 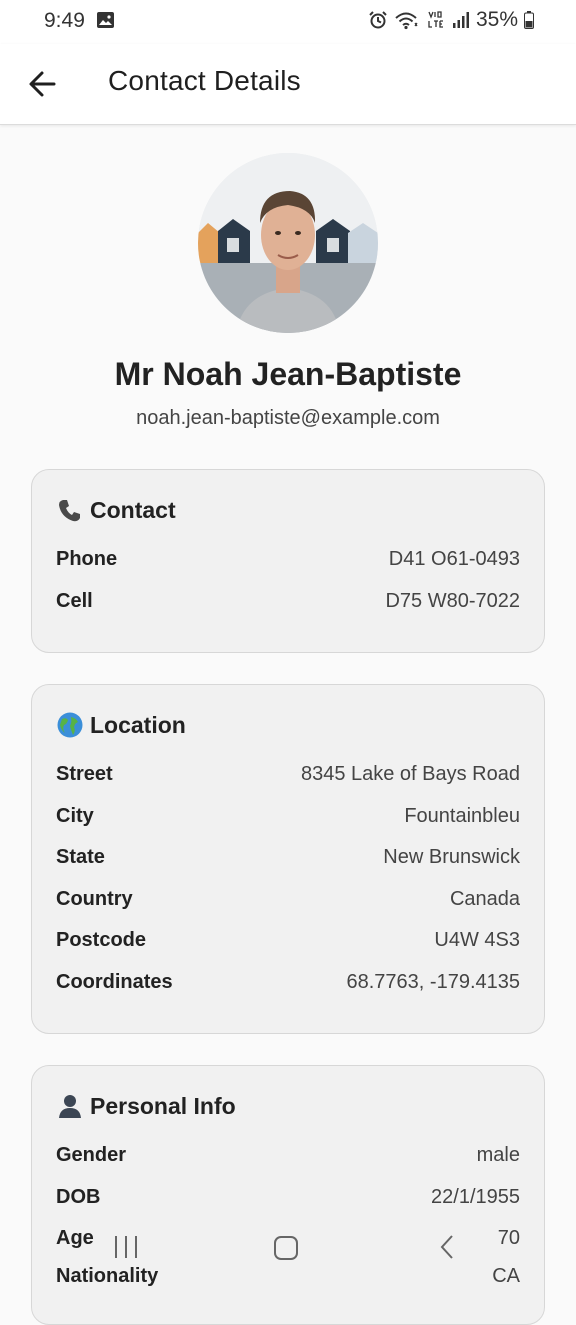 I want to click on contact-card-title: Contact, so click(x=116, y=510).